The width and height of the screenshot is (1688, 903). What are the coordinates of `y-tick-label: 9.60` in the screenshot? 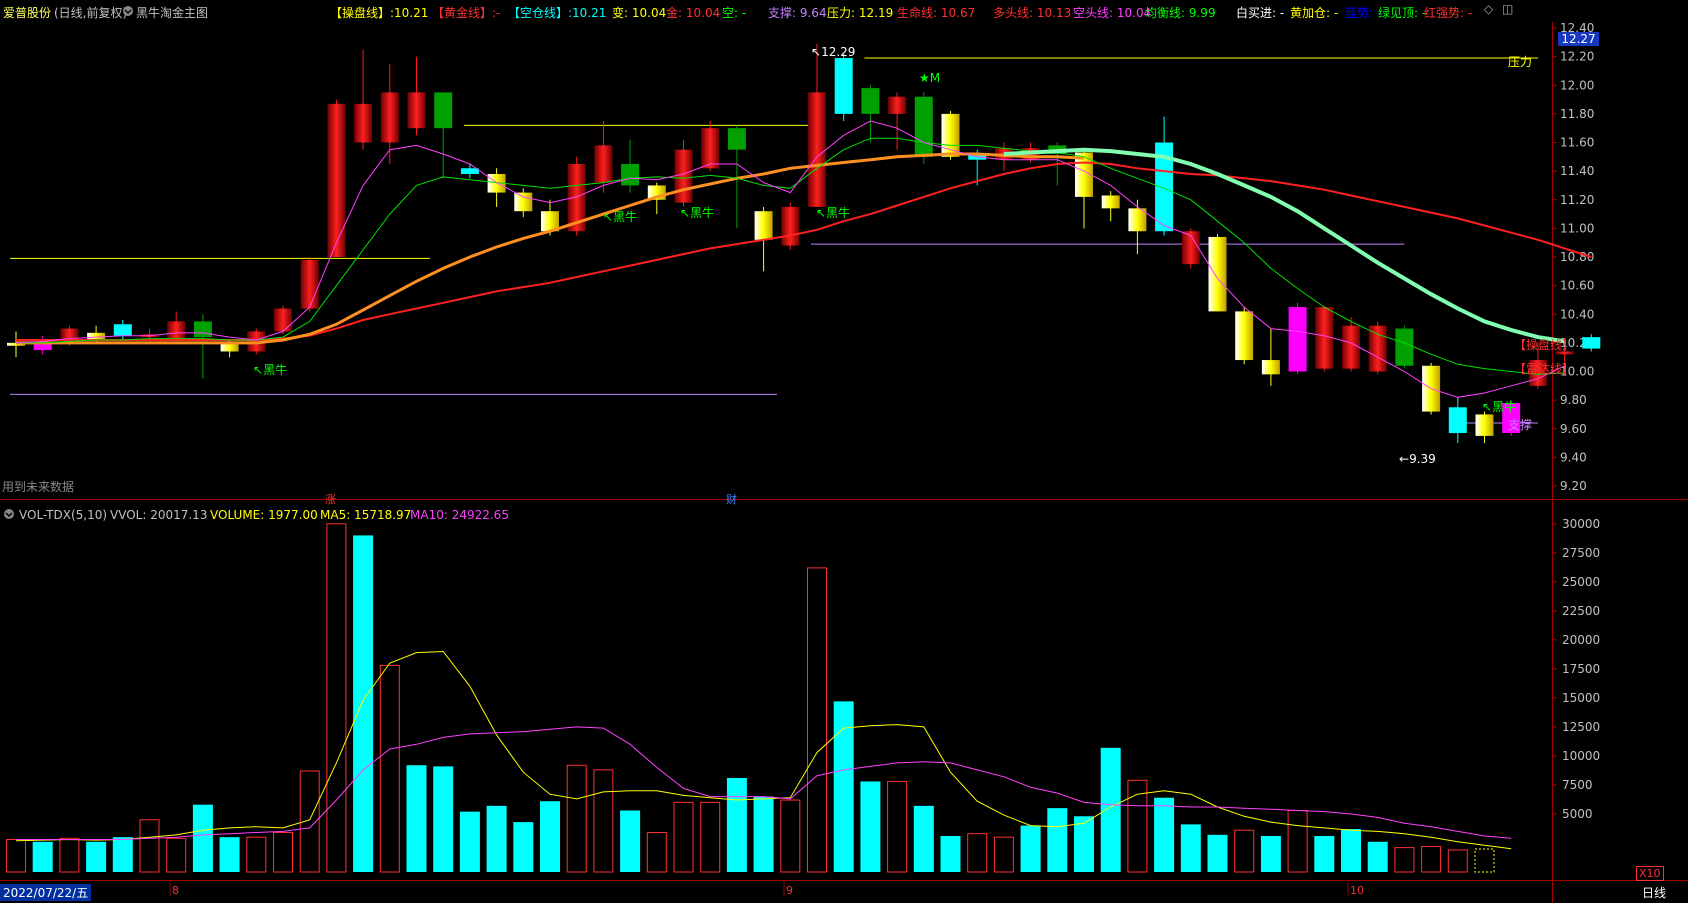 It's located at (1573, 429).